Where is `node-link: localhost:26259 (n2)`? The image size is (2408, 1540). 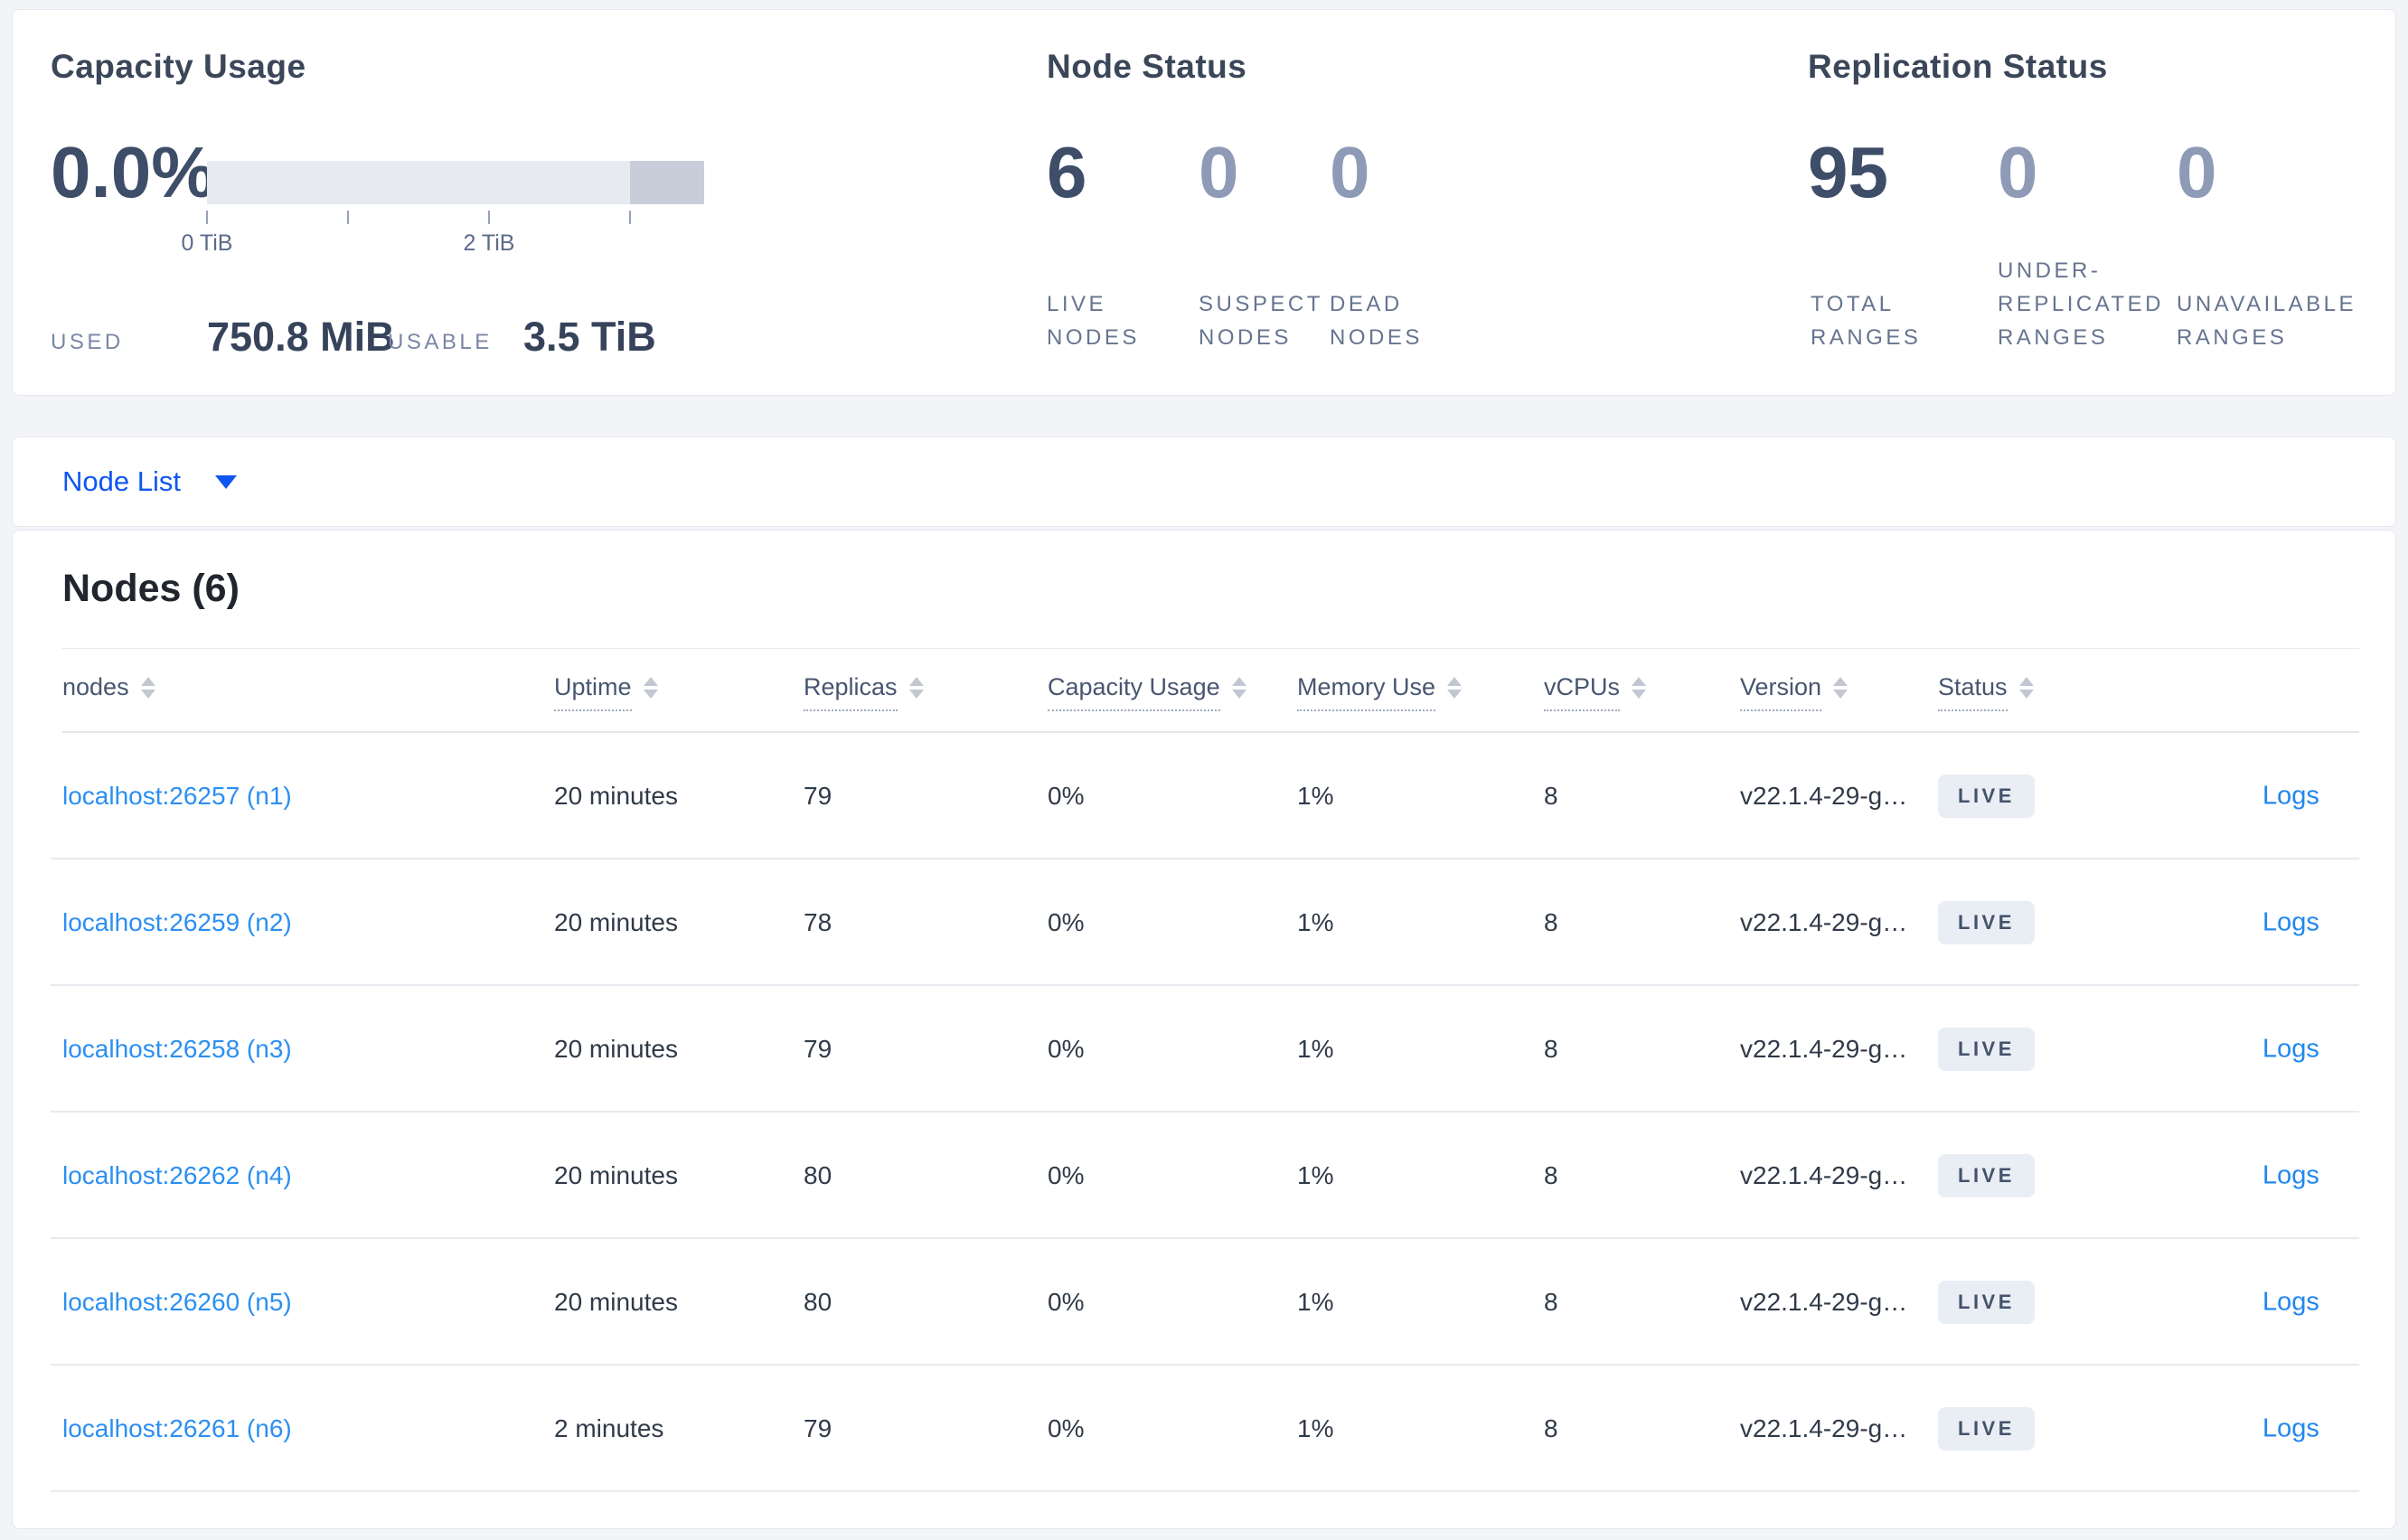
node-link: localhost:26259 (n2) is located at coordinates (177, 922).